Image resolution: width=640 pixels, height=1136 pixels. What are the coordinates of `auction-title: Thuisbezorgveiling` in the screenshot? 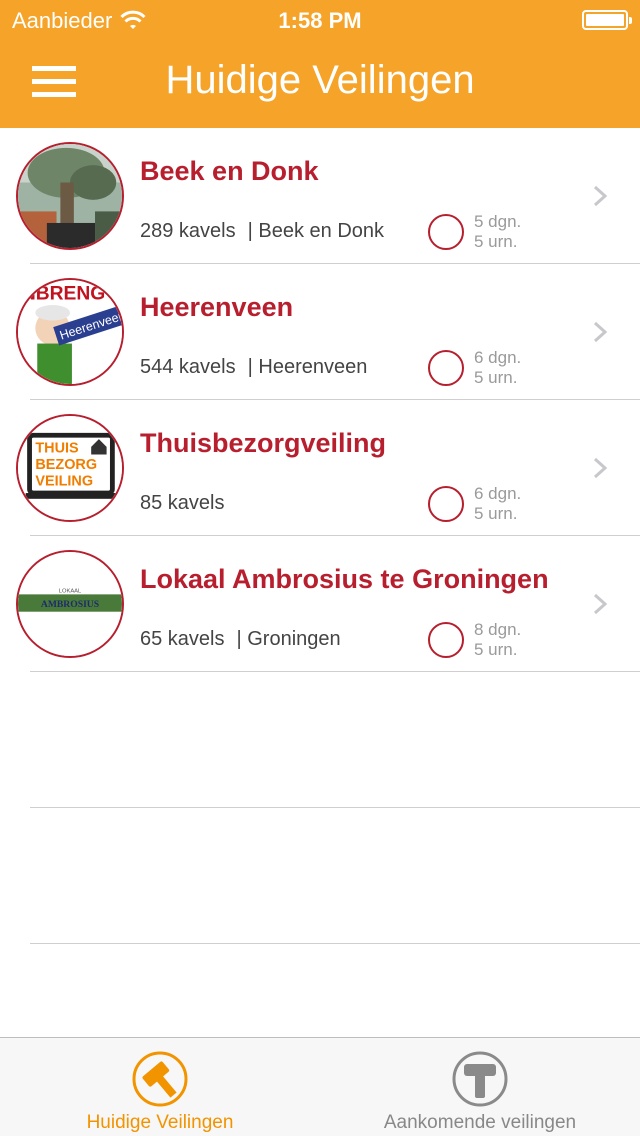 It's located at (263, 443).